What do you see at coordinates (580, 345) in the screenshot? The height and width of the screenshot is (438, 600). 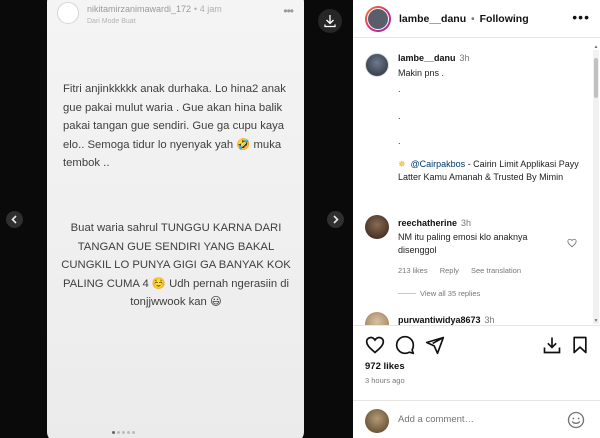 I see `save-bookmark-icon` at bounding box center [580, 345].